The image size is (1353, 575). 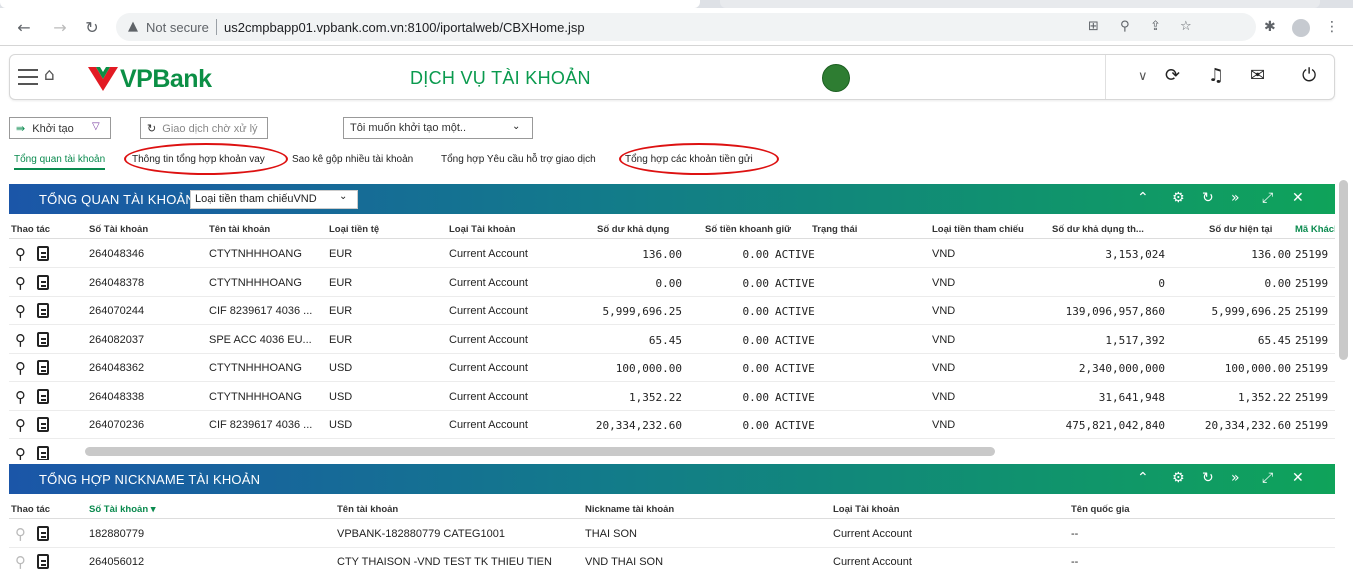 What do you see at coordinates (116, 368) in the screenshot?
I see `account-number: 264048362` at bounding box center [116, 368].